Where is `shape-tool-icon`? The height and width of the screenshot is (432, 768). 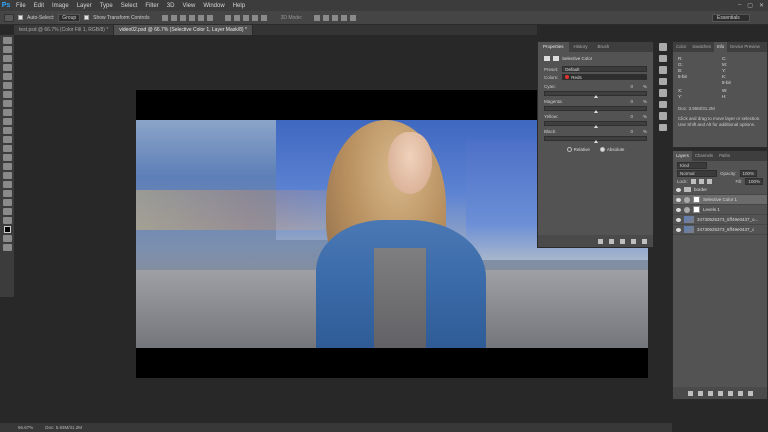 shape-tool-icon is located at coordinates (7, 193).